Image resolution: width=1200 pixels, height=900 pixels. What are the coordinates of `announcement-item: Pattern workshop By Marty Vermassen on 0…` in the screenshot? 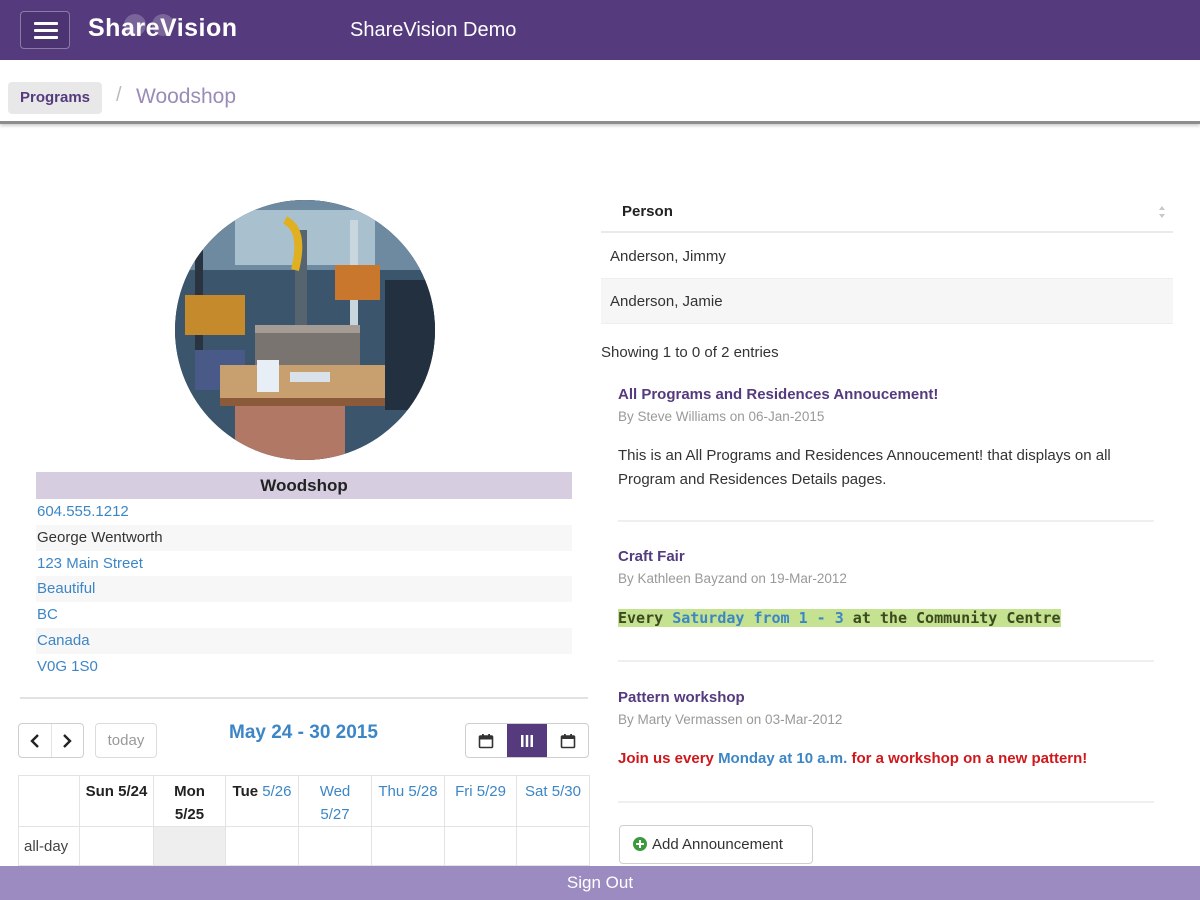 It's located at (886, 730).